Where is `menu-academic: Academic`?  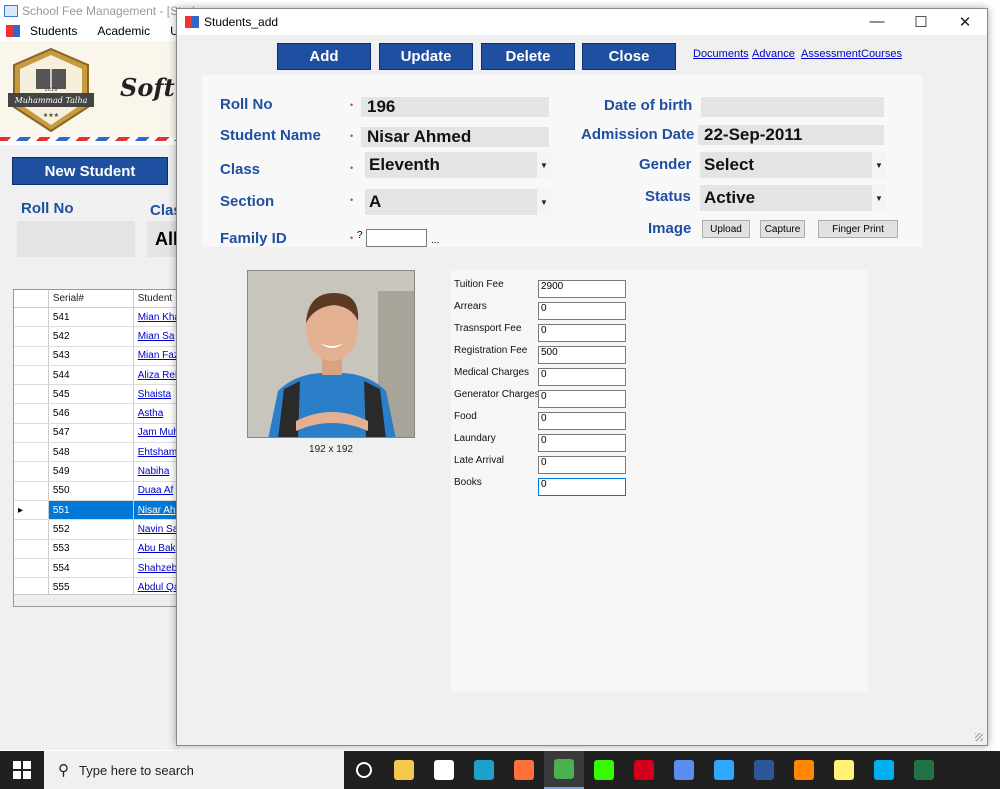
menu-academic: Academic is located at coordinates (123, 31).